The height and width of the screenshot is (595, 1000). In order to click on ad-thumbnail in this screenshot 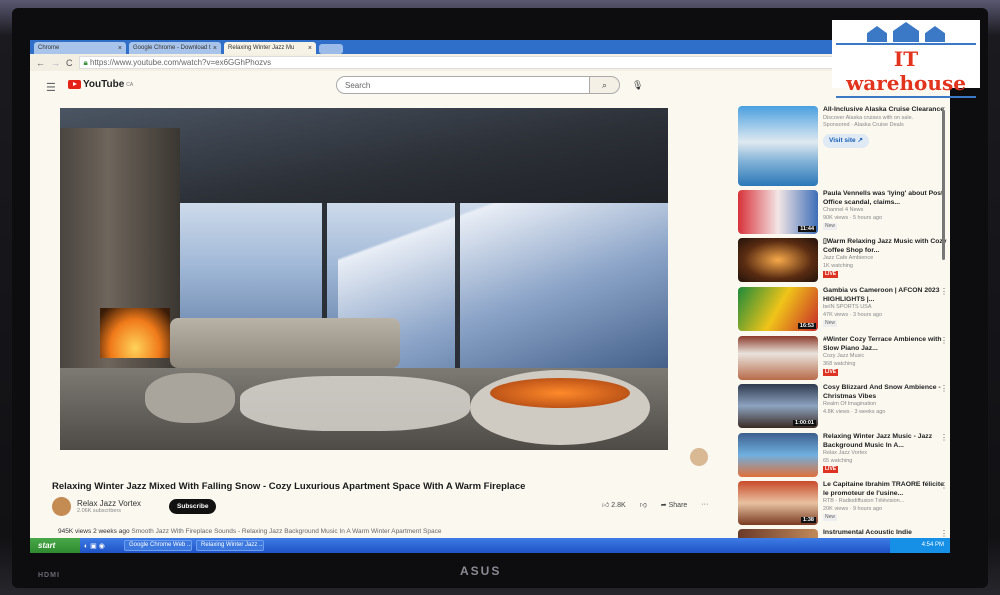, I will do `click(778, 146)`.